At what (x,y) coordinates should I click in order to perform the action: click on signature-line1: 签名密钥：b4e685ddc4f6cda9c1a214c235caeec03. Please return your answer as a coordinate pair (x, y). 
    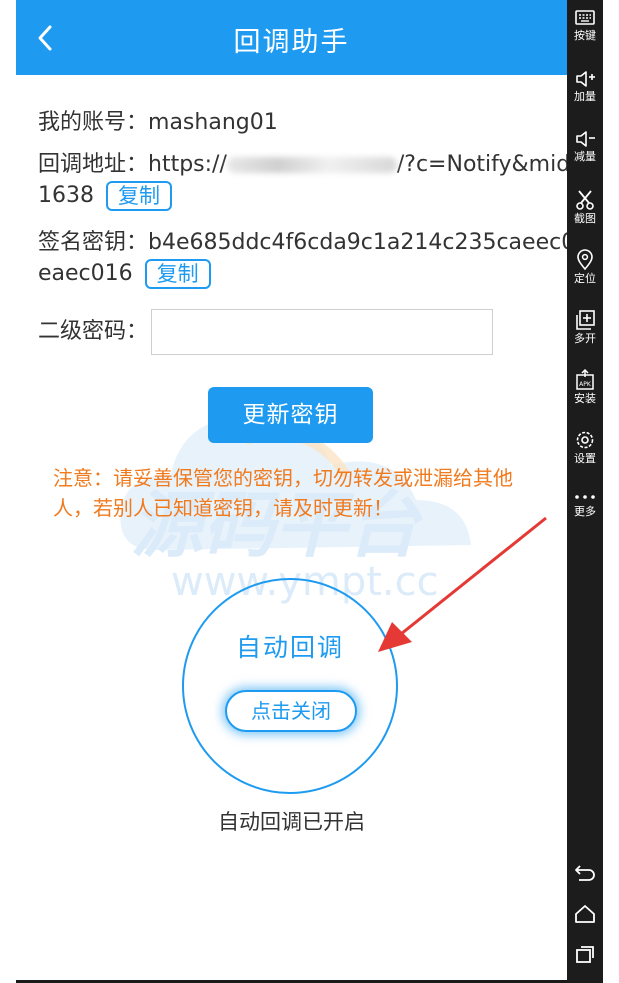
    Looking at the image, I should click on (302, 242).